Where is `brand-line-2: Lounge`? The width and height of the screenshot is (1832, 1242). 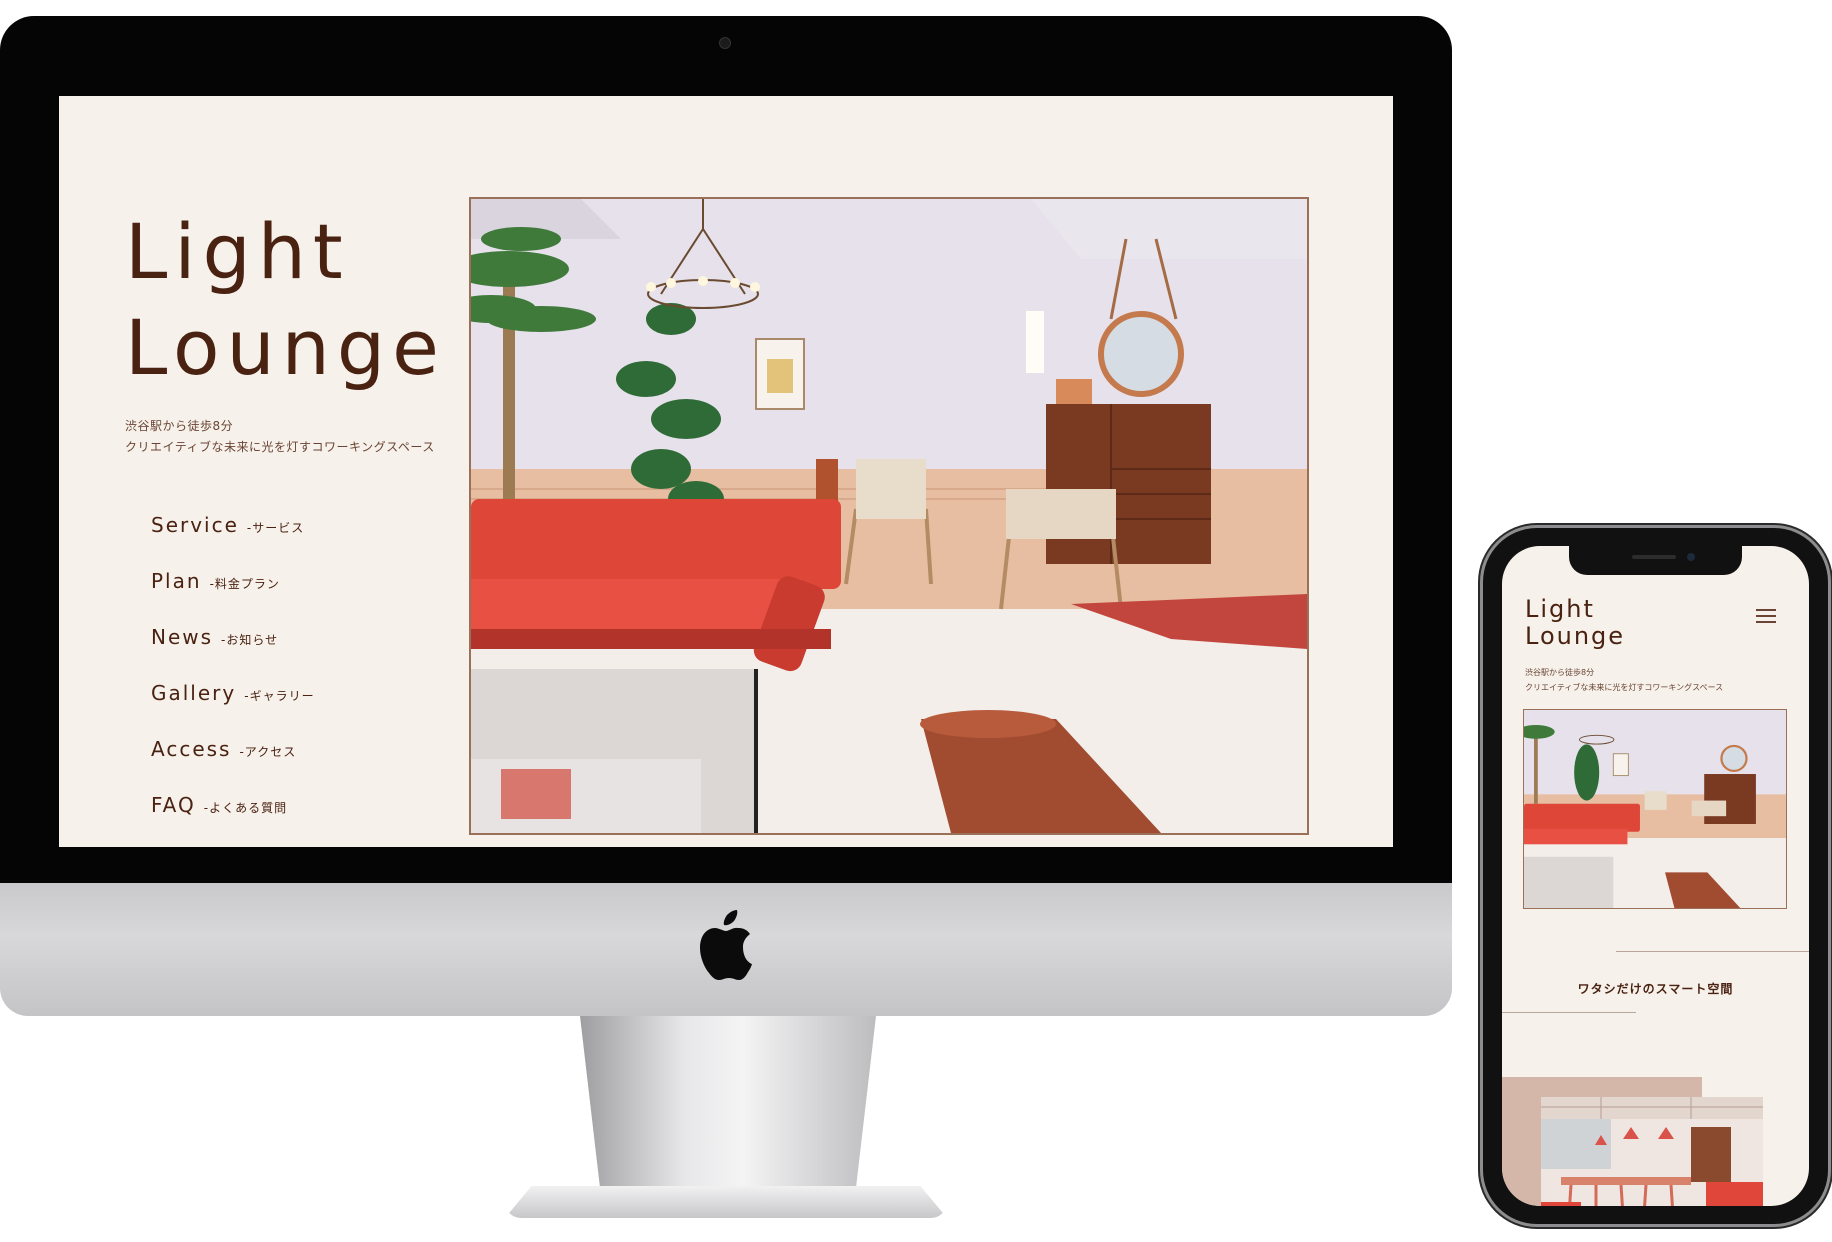 brand-line-2: Lounge is located at coordinates (285, 347).